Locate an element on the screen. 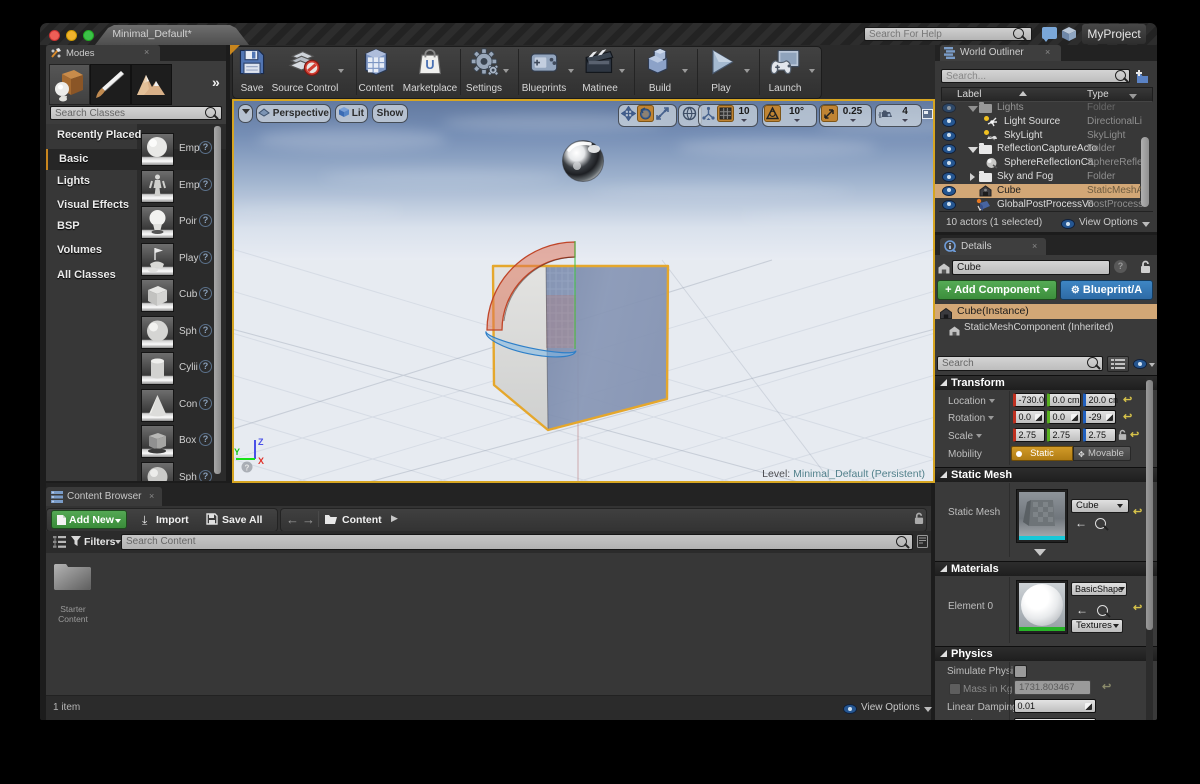 This screenshot has height=784, width=1200. svg-text: Y is located at coordinates (237, 452).